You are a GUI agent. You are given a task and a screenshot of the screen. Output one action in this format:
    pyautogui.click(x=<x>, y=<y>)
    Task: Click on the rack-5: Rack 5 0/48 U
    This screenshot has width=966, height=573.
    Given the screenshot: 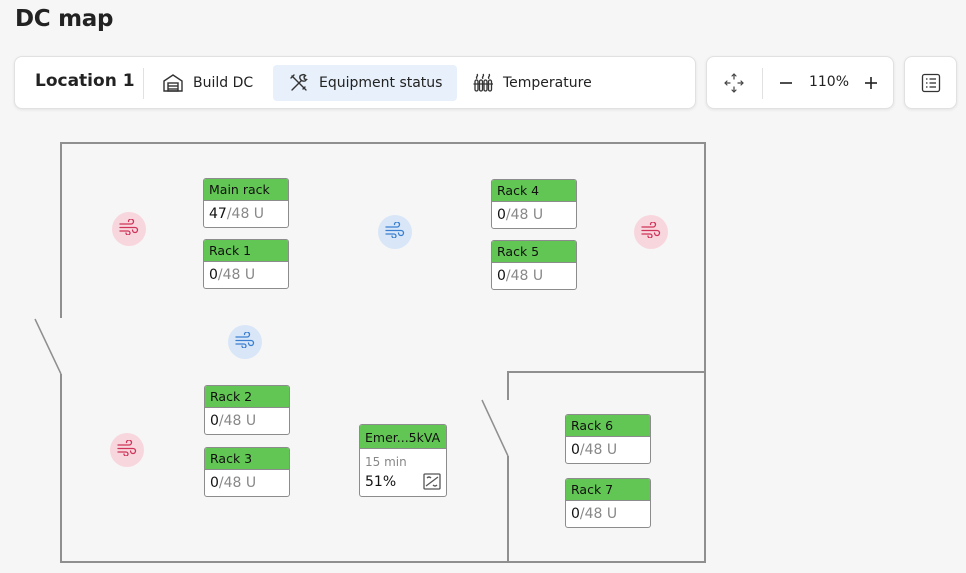 What is the action you would take?
    pyautogui.click(x=534, y=265)
    